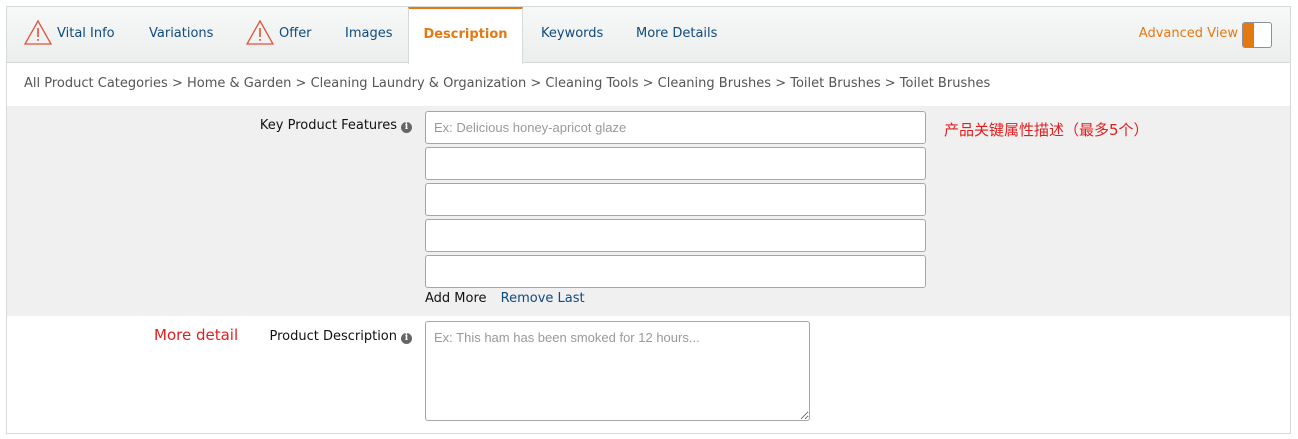 Image resolution: width=1298 pixels, height=439 pixels. What do you see at coordinates (328, 125) in the screenshot?
I see `key-features-label-text: Key Product Features` at bounding box center [328, 125].